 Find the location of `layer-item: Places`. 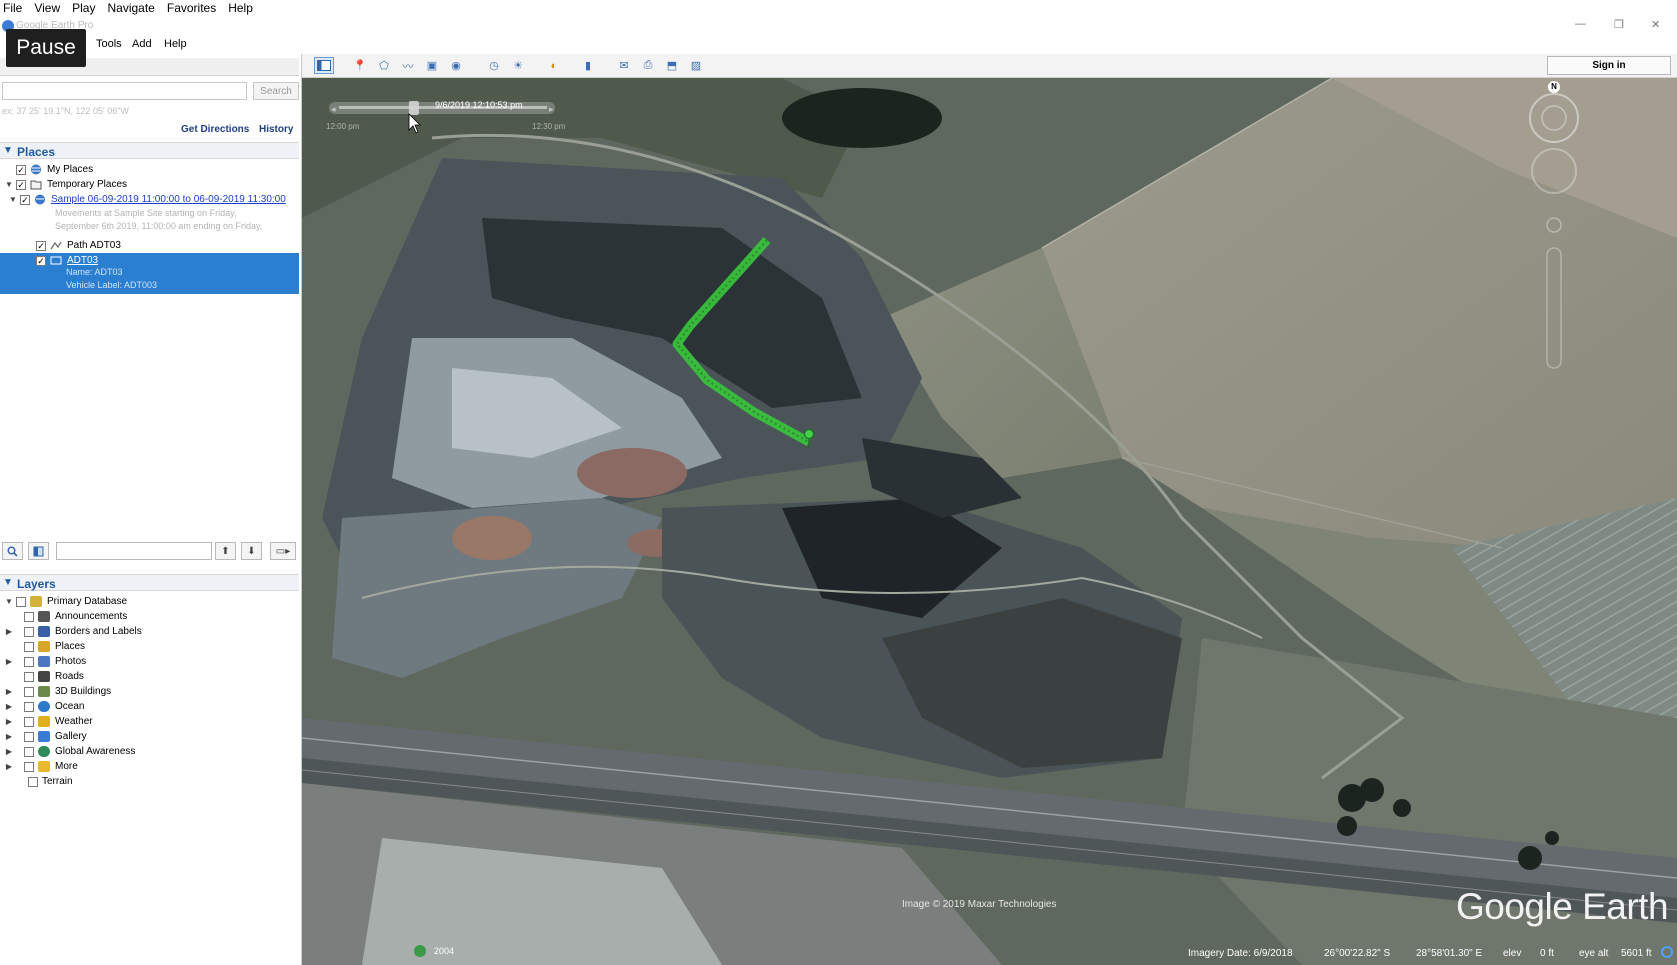

layer-item: Places is located at coordinates (44, 646).